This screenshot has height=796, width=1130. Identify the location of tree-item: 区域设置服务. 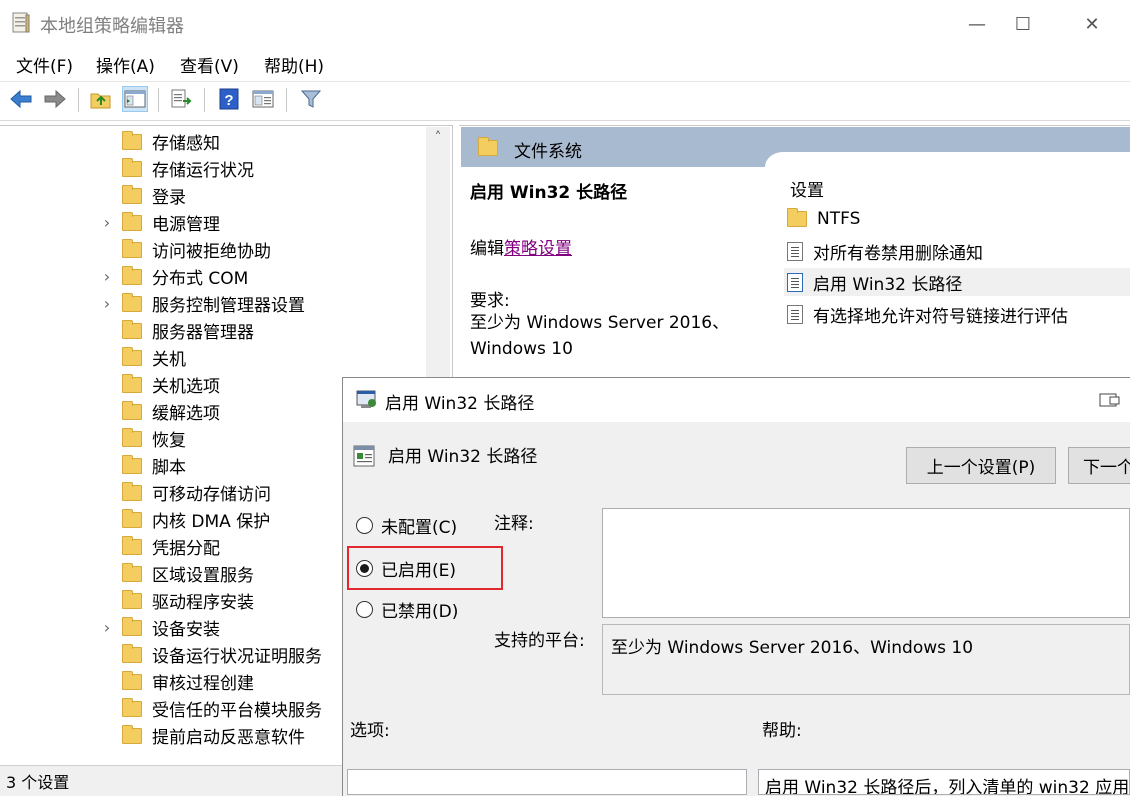
(177, 573).